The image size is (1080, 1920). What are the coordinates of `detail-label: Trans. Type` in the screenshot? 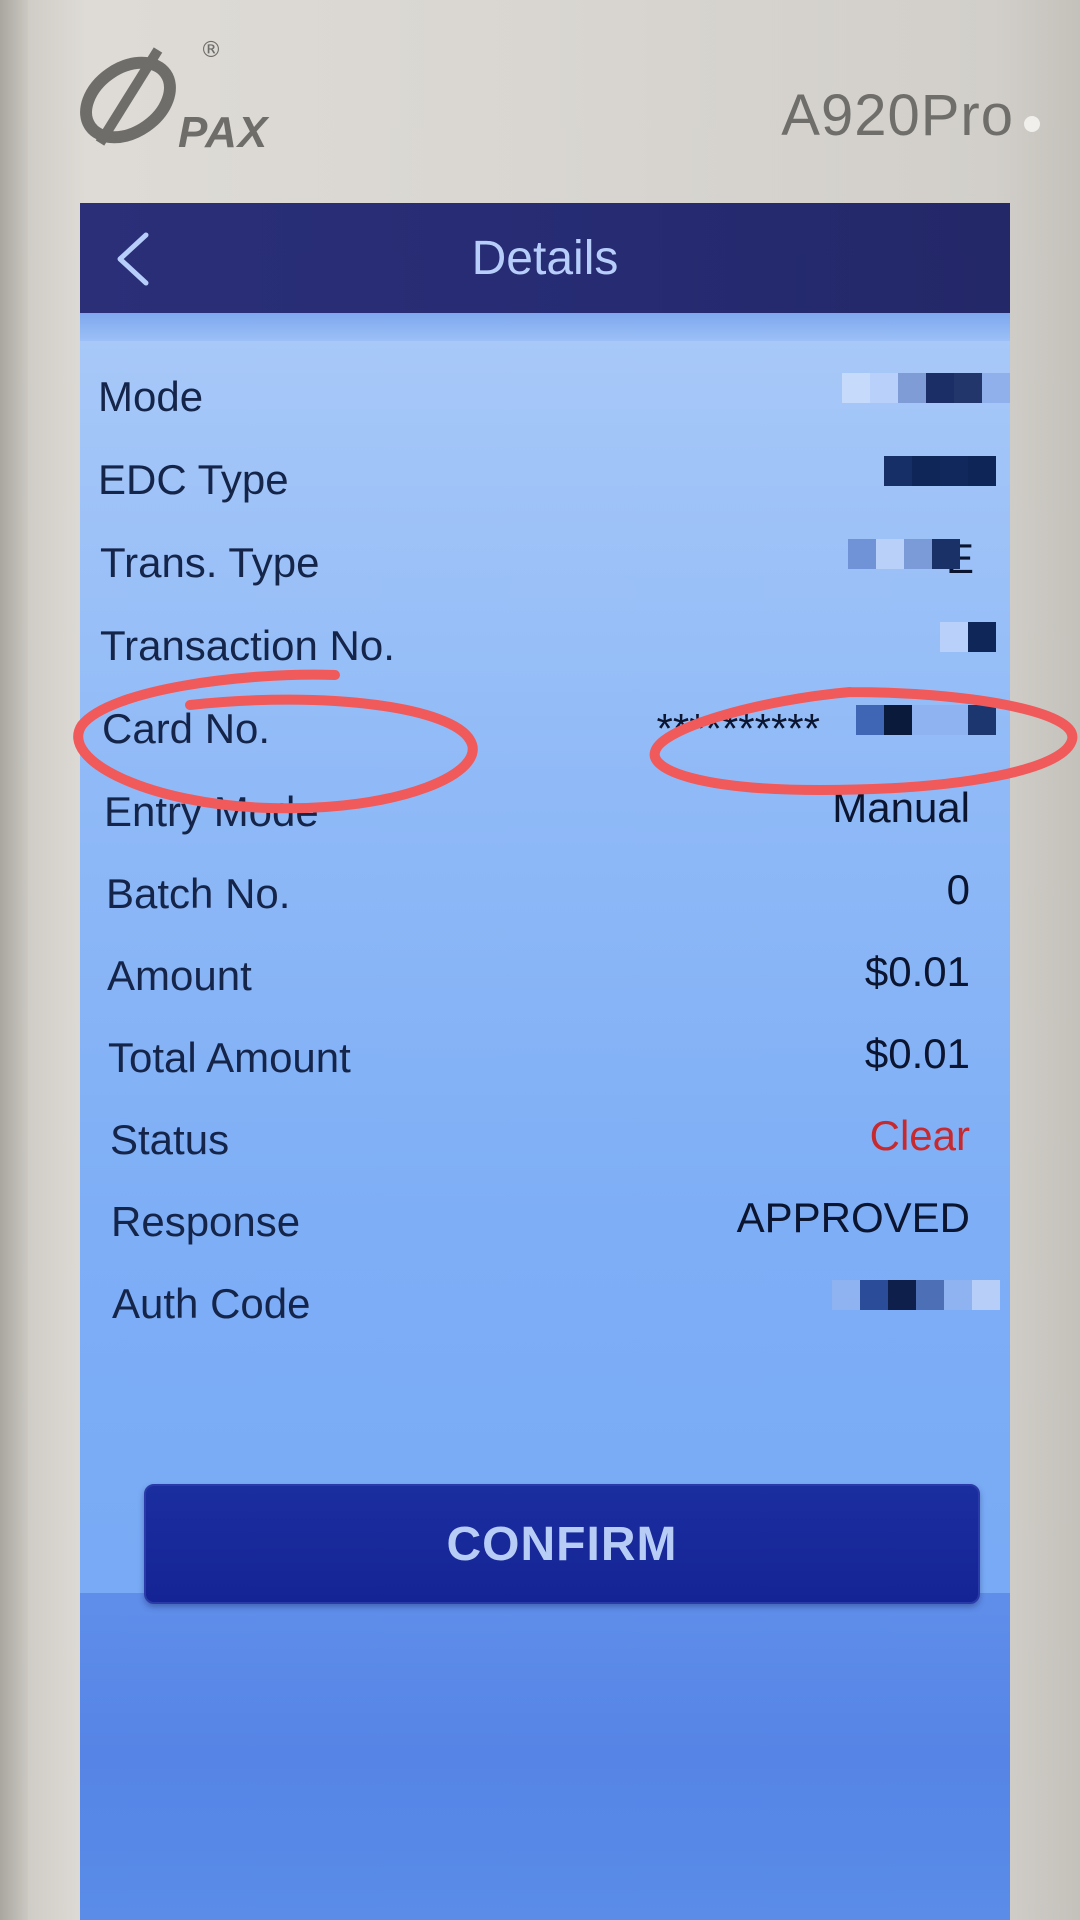 It's located at (210, 562).